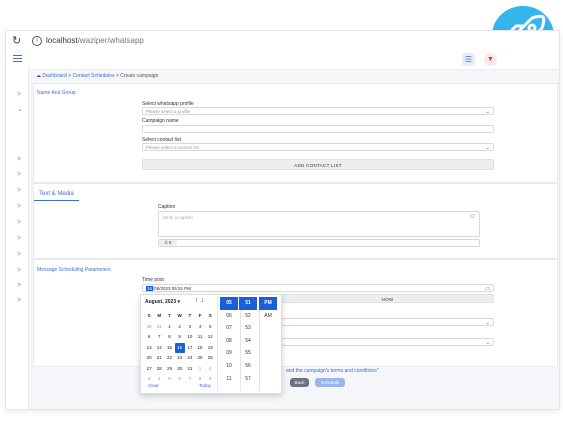  I want to click on minute-option: 55, so click(248, 353).